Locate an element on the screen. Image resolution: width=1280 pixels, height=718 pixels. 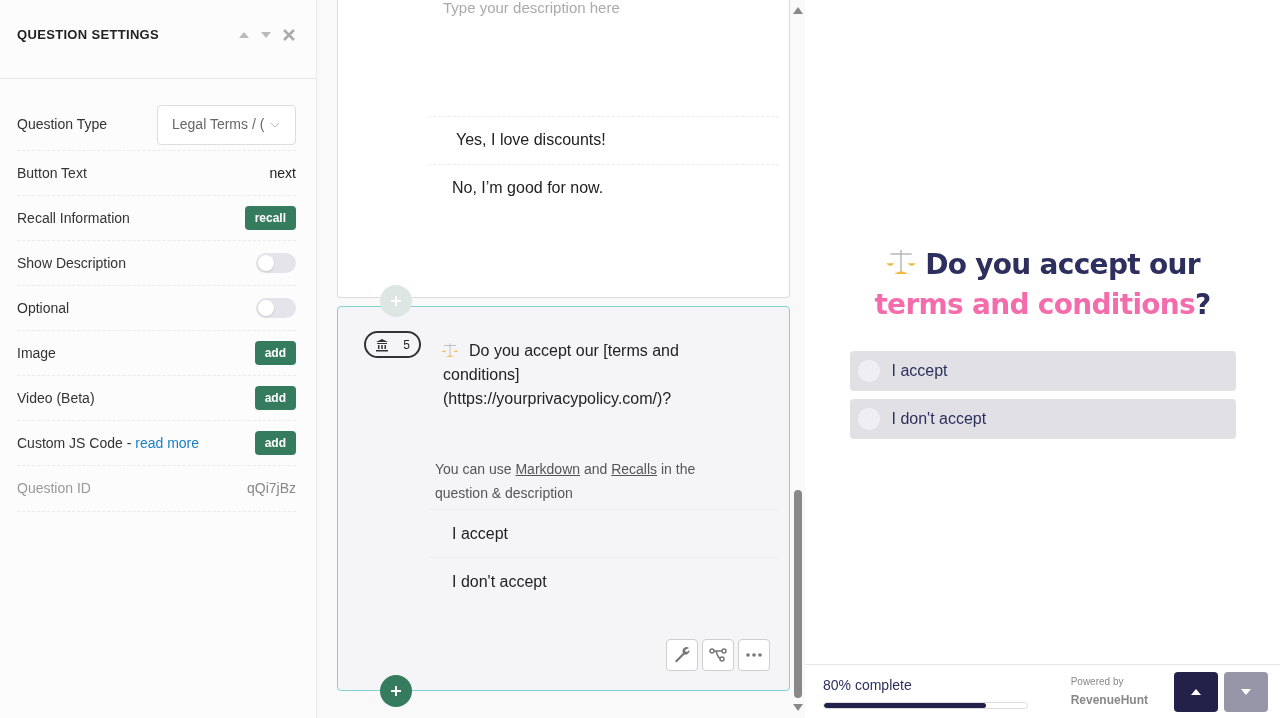
logic-button is located at coordinates (718, 655).